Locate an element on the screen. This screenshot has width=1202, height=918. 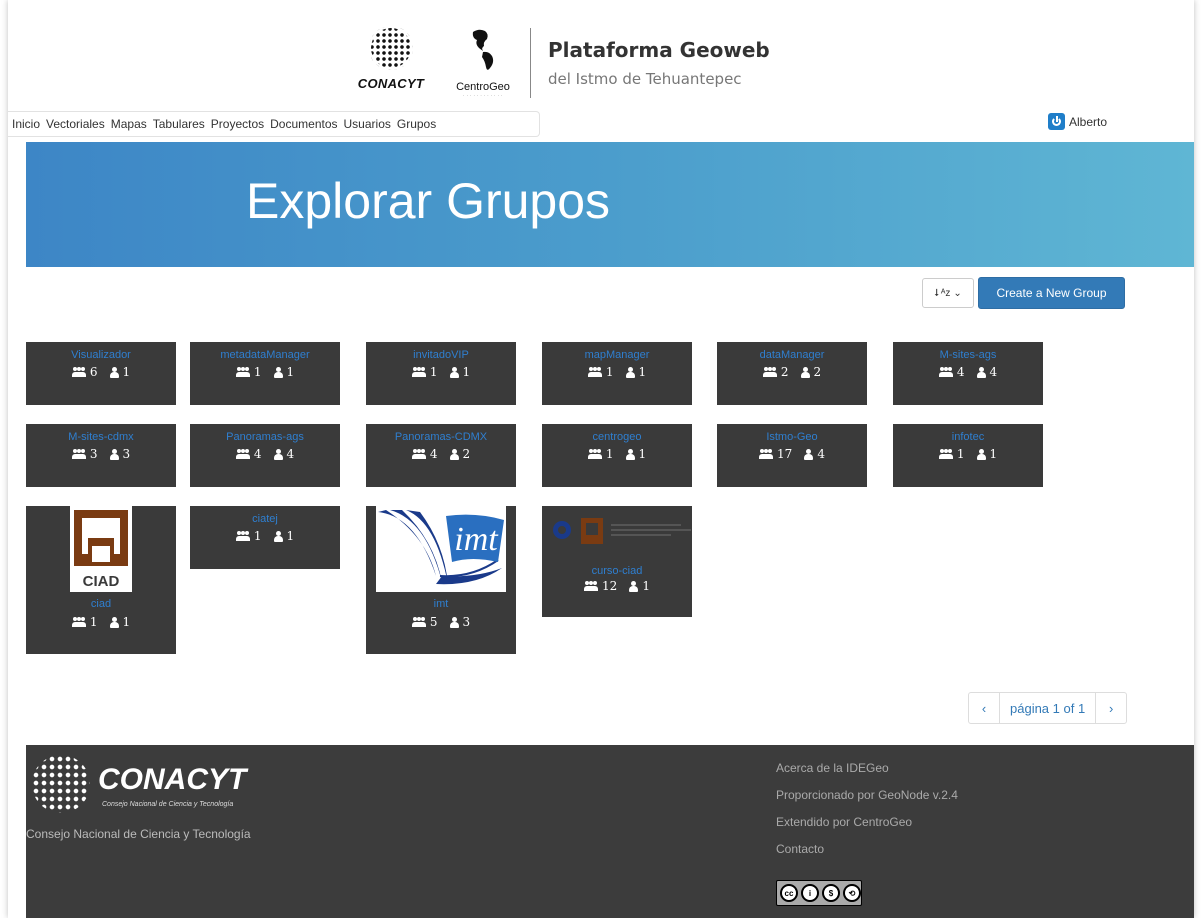
group-name: metadataManager is located at coordinates (265, 352).